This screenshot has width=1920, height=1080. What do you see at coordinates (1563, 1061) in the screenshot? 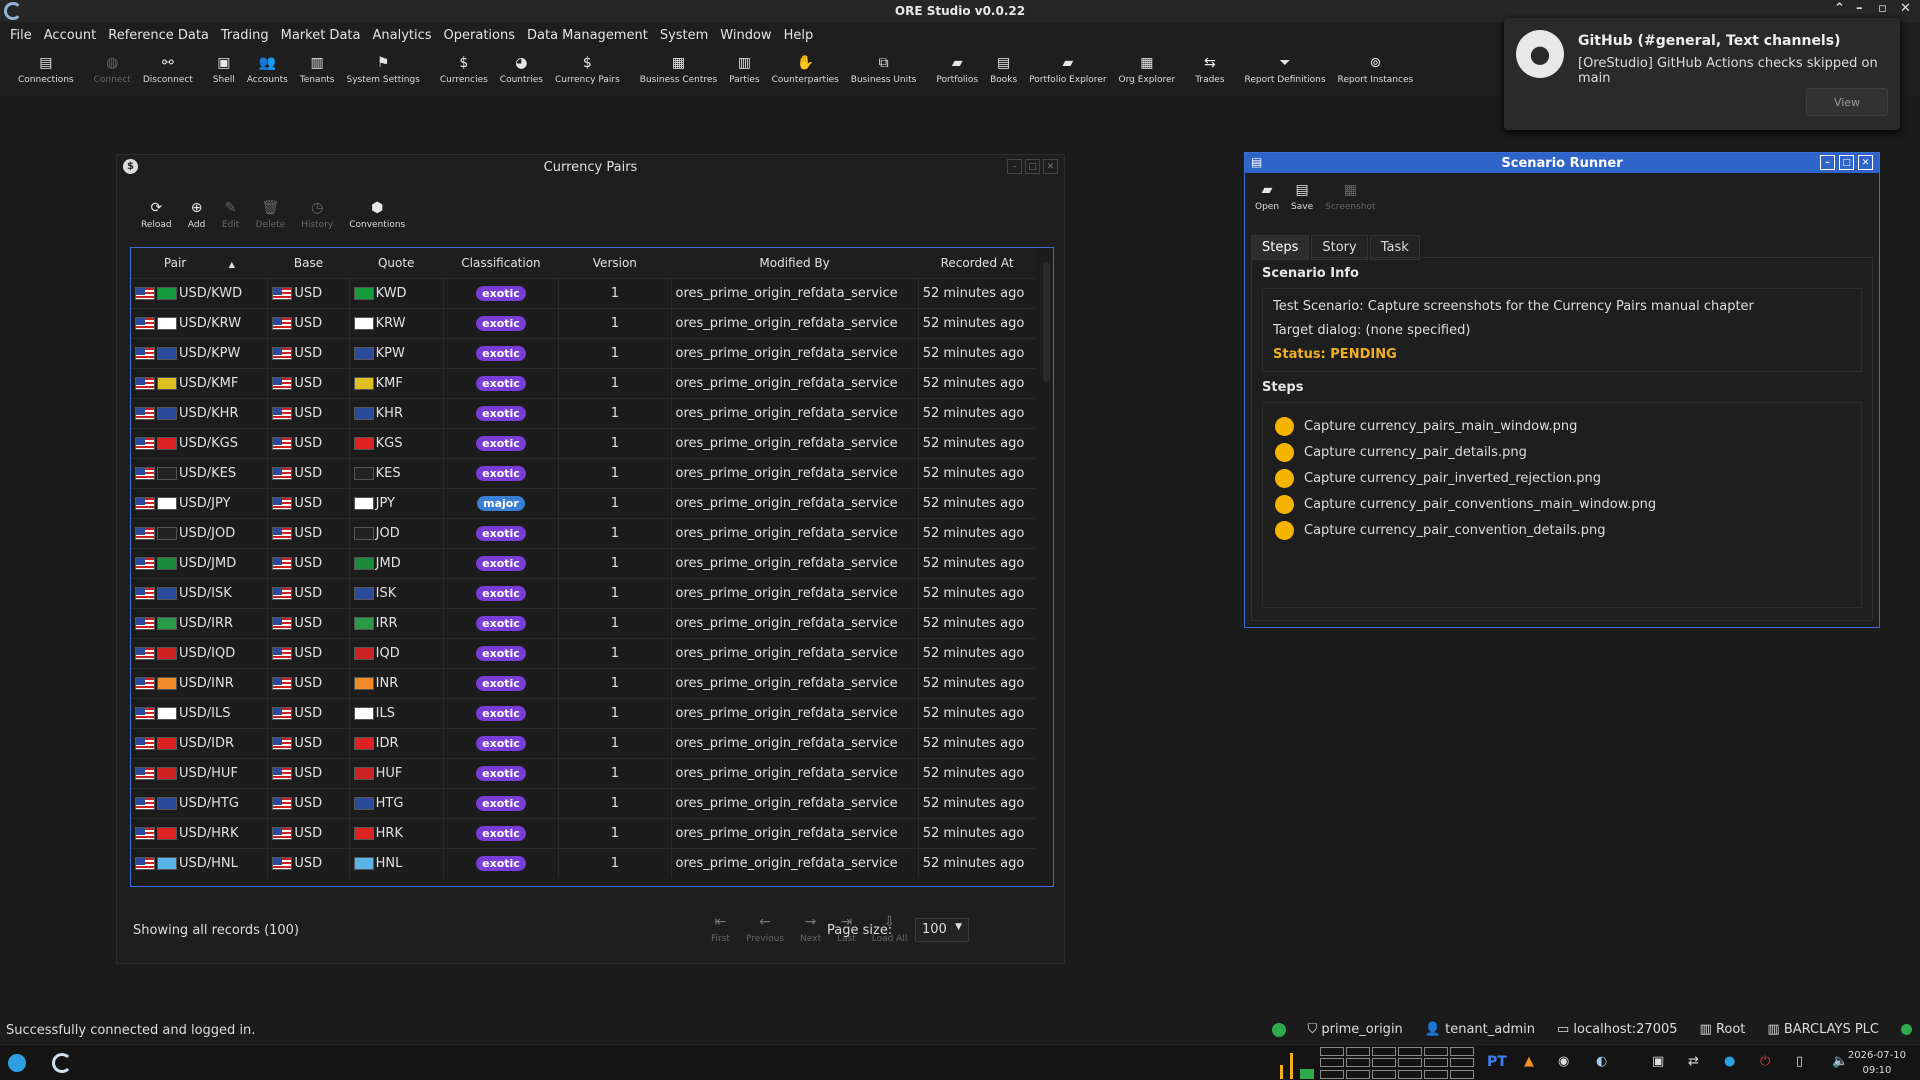
I see `discord-icon: ◉` at bounding box center [1563, 1061].